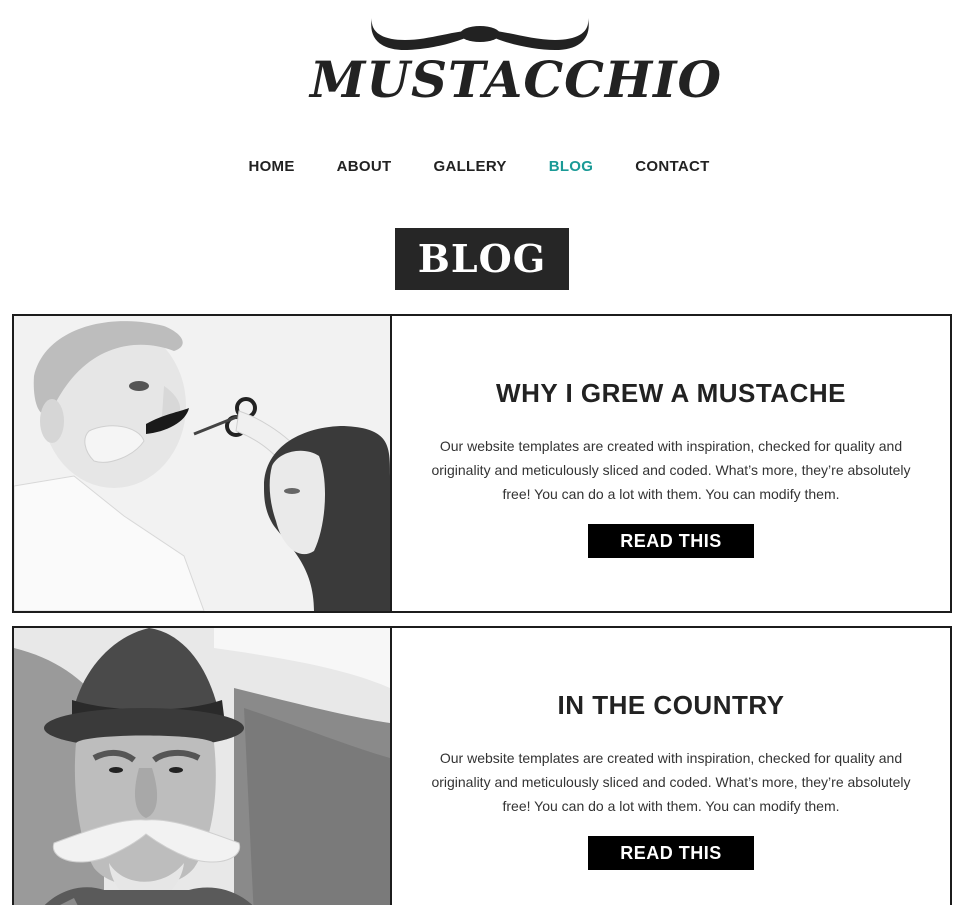  I want to click on nav-about: ABOUT, so click(364, 167).